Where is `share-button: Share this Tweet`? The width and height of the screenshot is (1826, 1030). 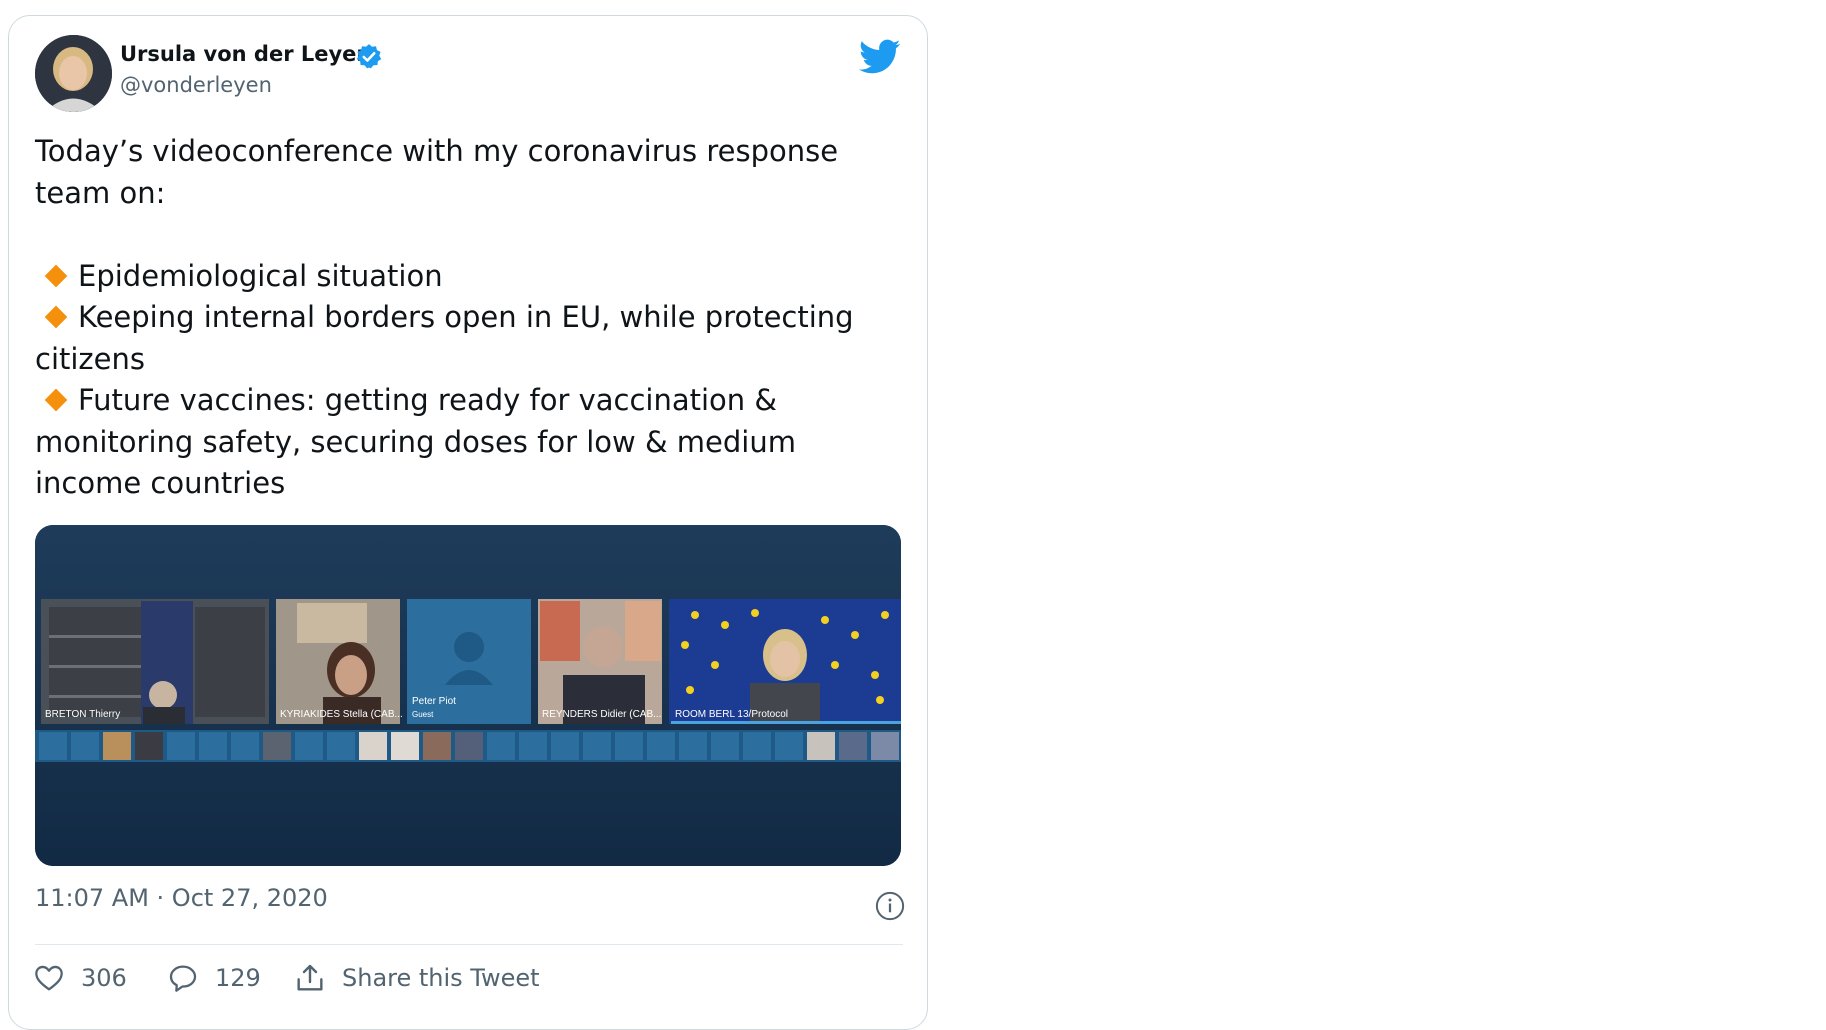 share-button: Share this Tweet is located at coordinates (417, 978).